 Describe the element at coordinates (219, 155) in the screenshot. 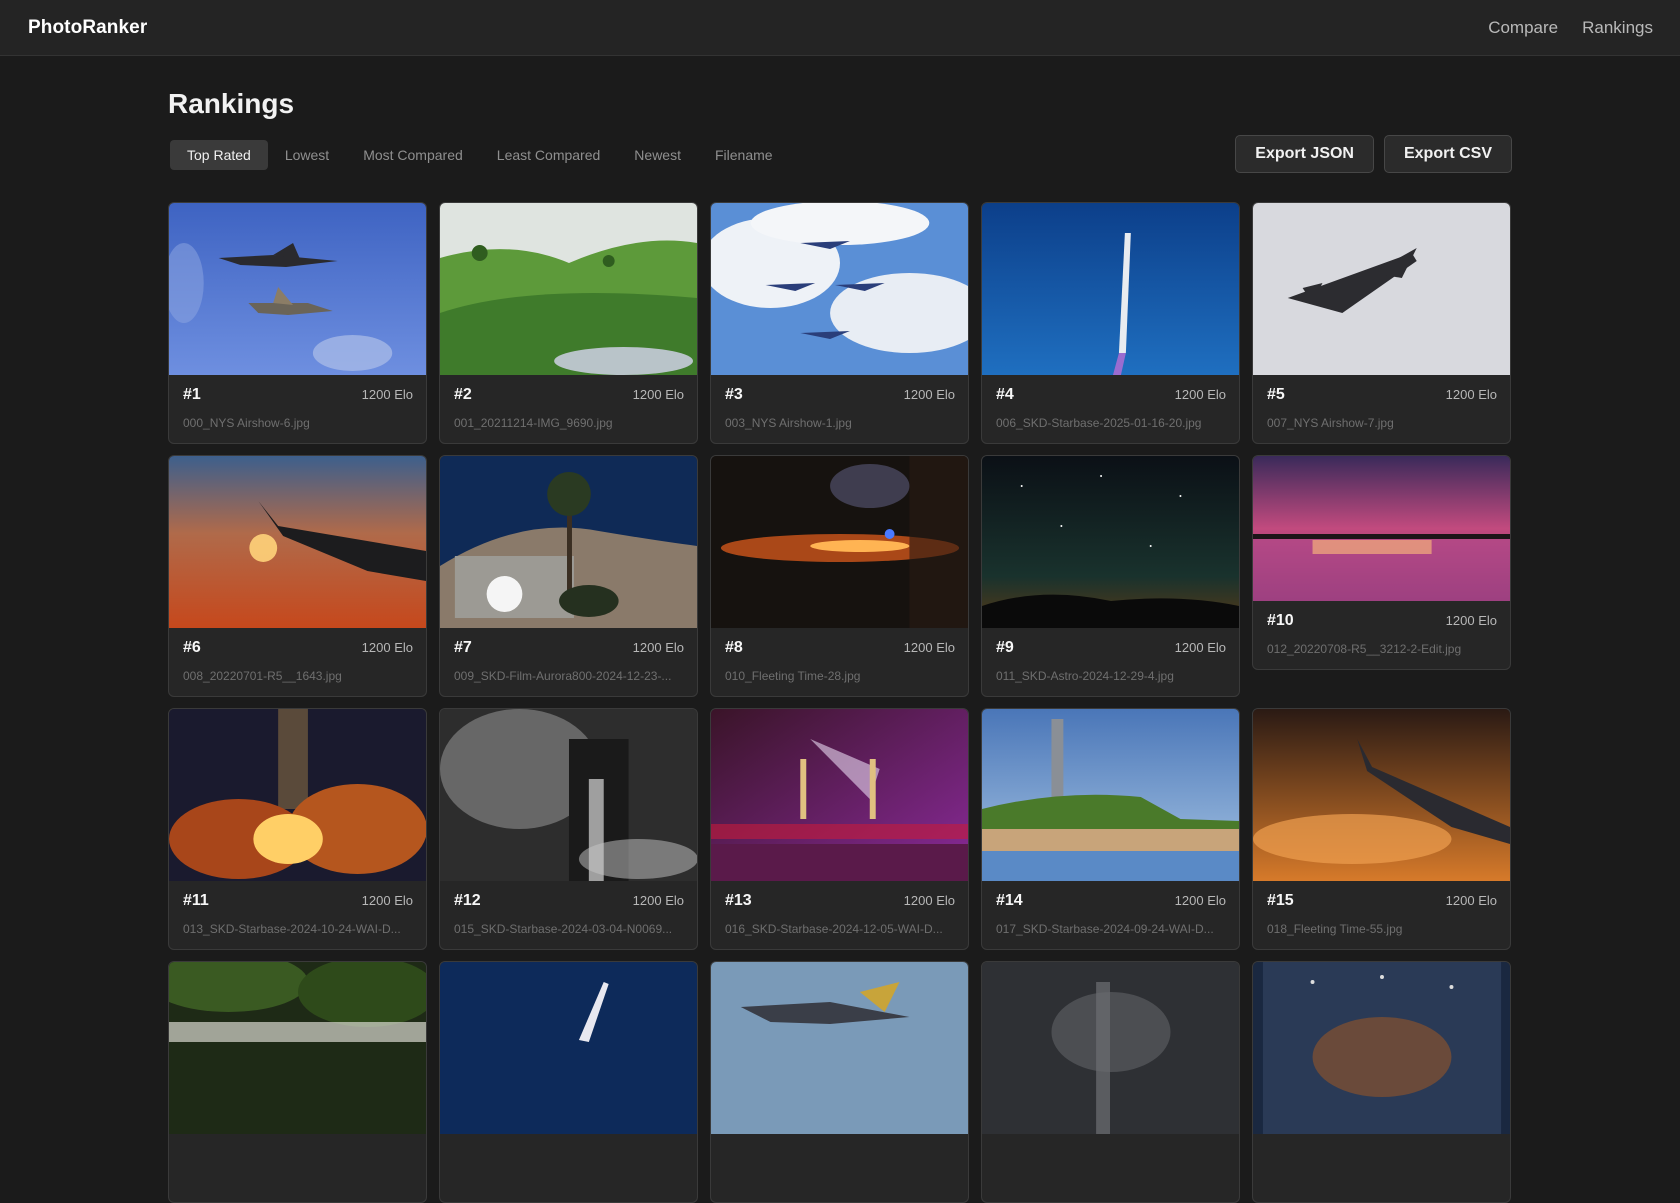

I see `sort-tab-top-rated: Top Rated` at that location.